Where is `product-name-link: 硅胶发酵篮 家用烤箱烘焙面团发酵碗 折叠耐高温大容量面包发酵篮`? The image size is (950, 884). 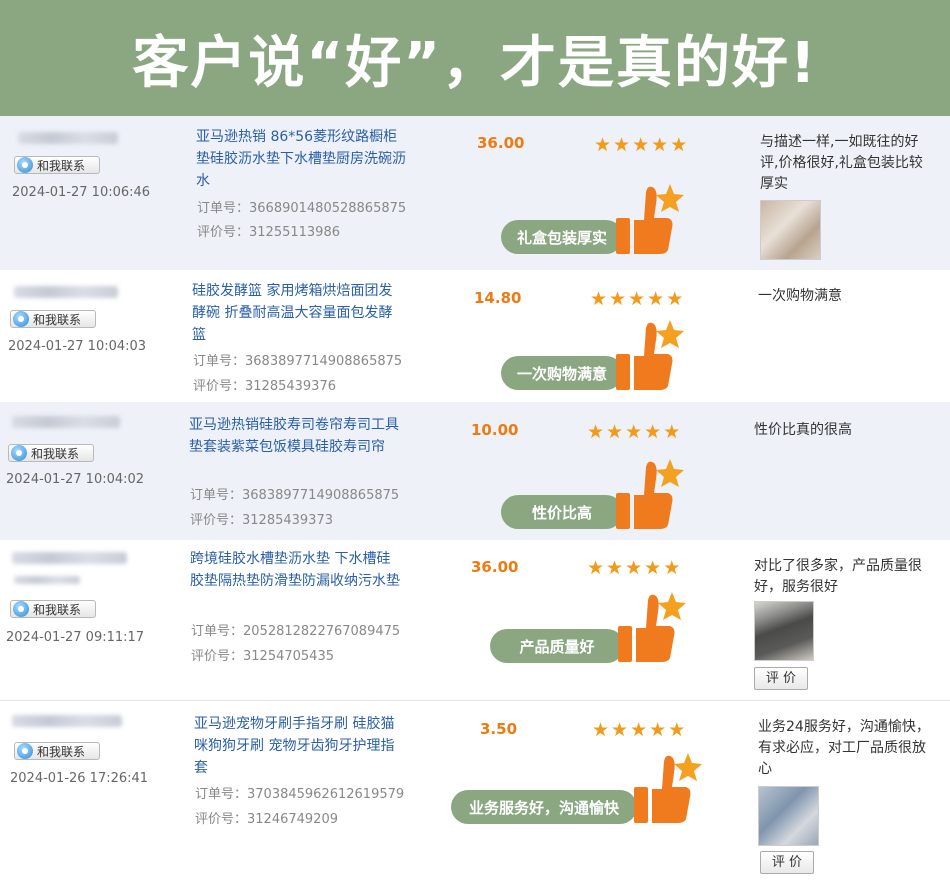 product-name-link: 硅胶发酵篮 家用烤箱烘焙面团发酵碗 折叠耐高温大容量面包发酵篮 is located at coordinates (297, 313).